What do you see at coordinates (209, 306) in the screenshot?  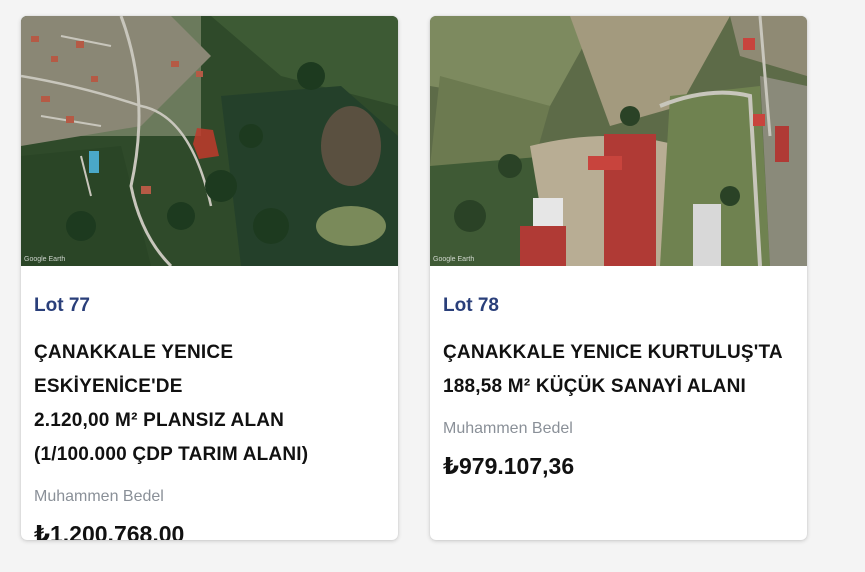 I see `lot-number: Lot 77` at bounding box center [209, 306].